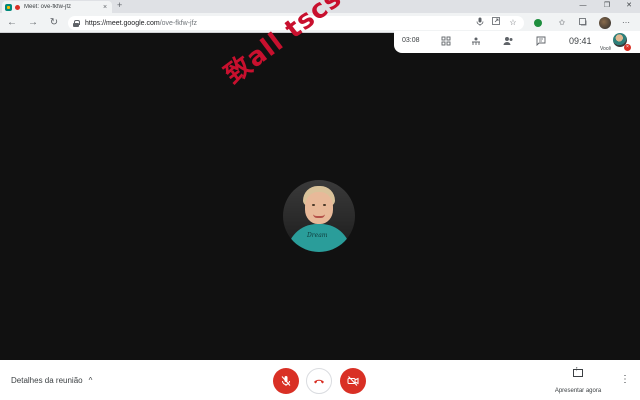 This screenshot has height=400, width=640. I want to click on url-host: https://meet.google.com, so click(122, 23).